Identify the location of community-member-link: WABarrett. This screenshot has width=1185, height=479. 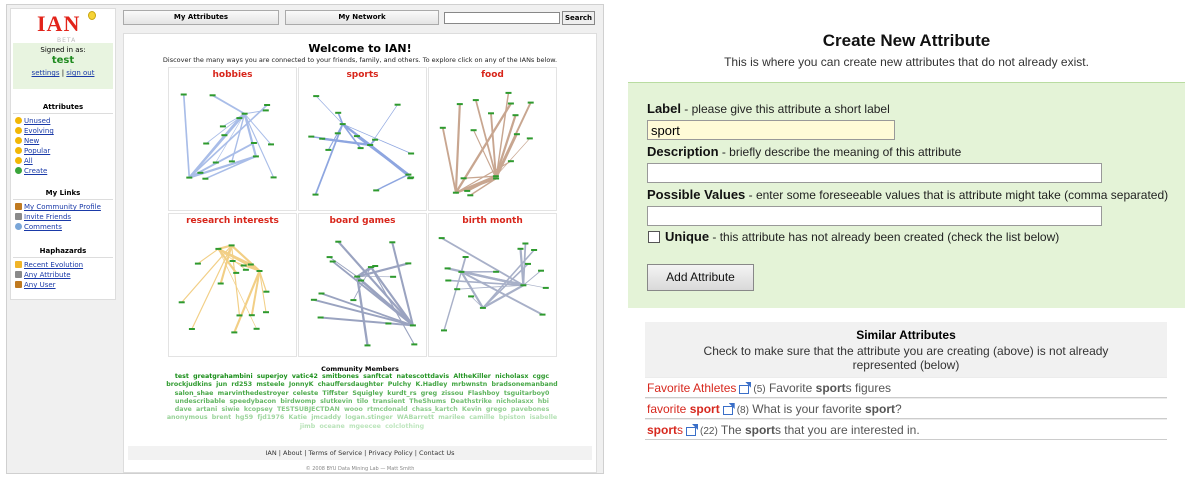
(415, 417).